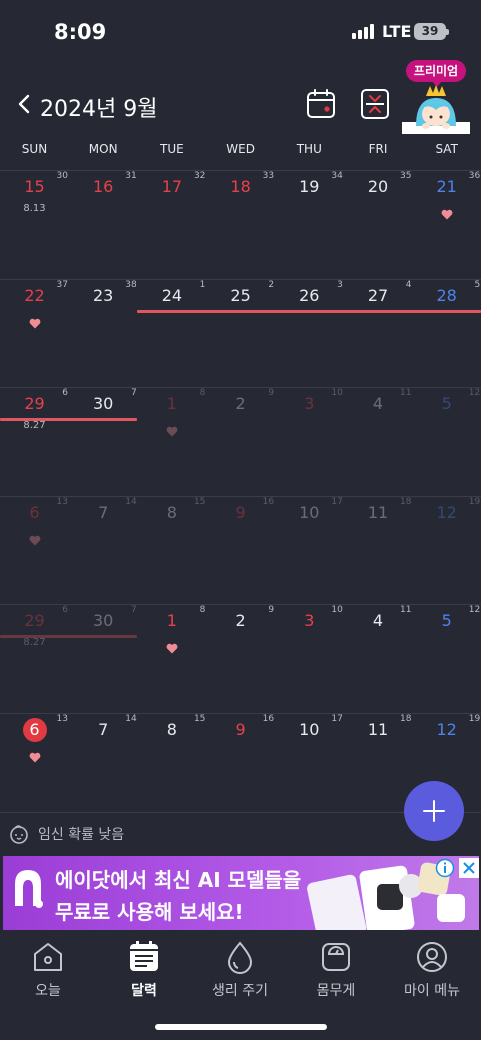  I want to click on weekday-label: FRI, so click(378, 149).